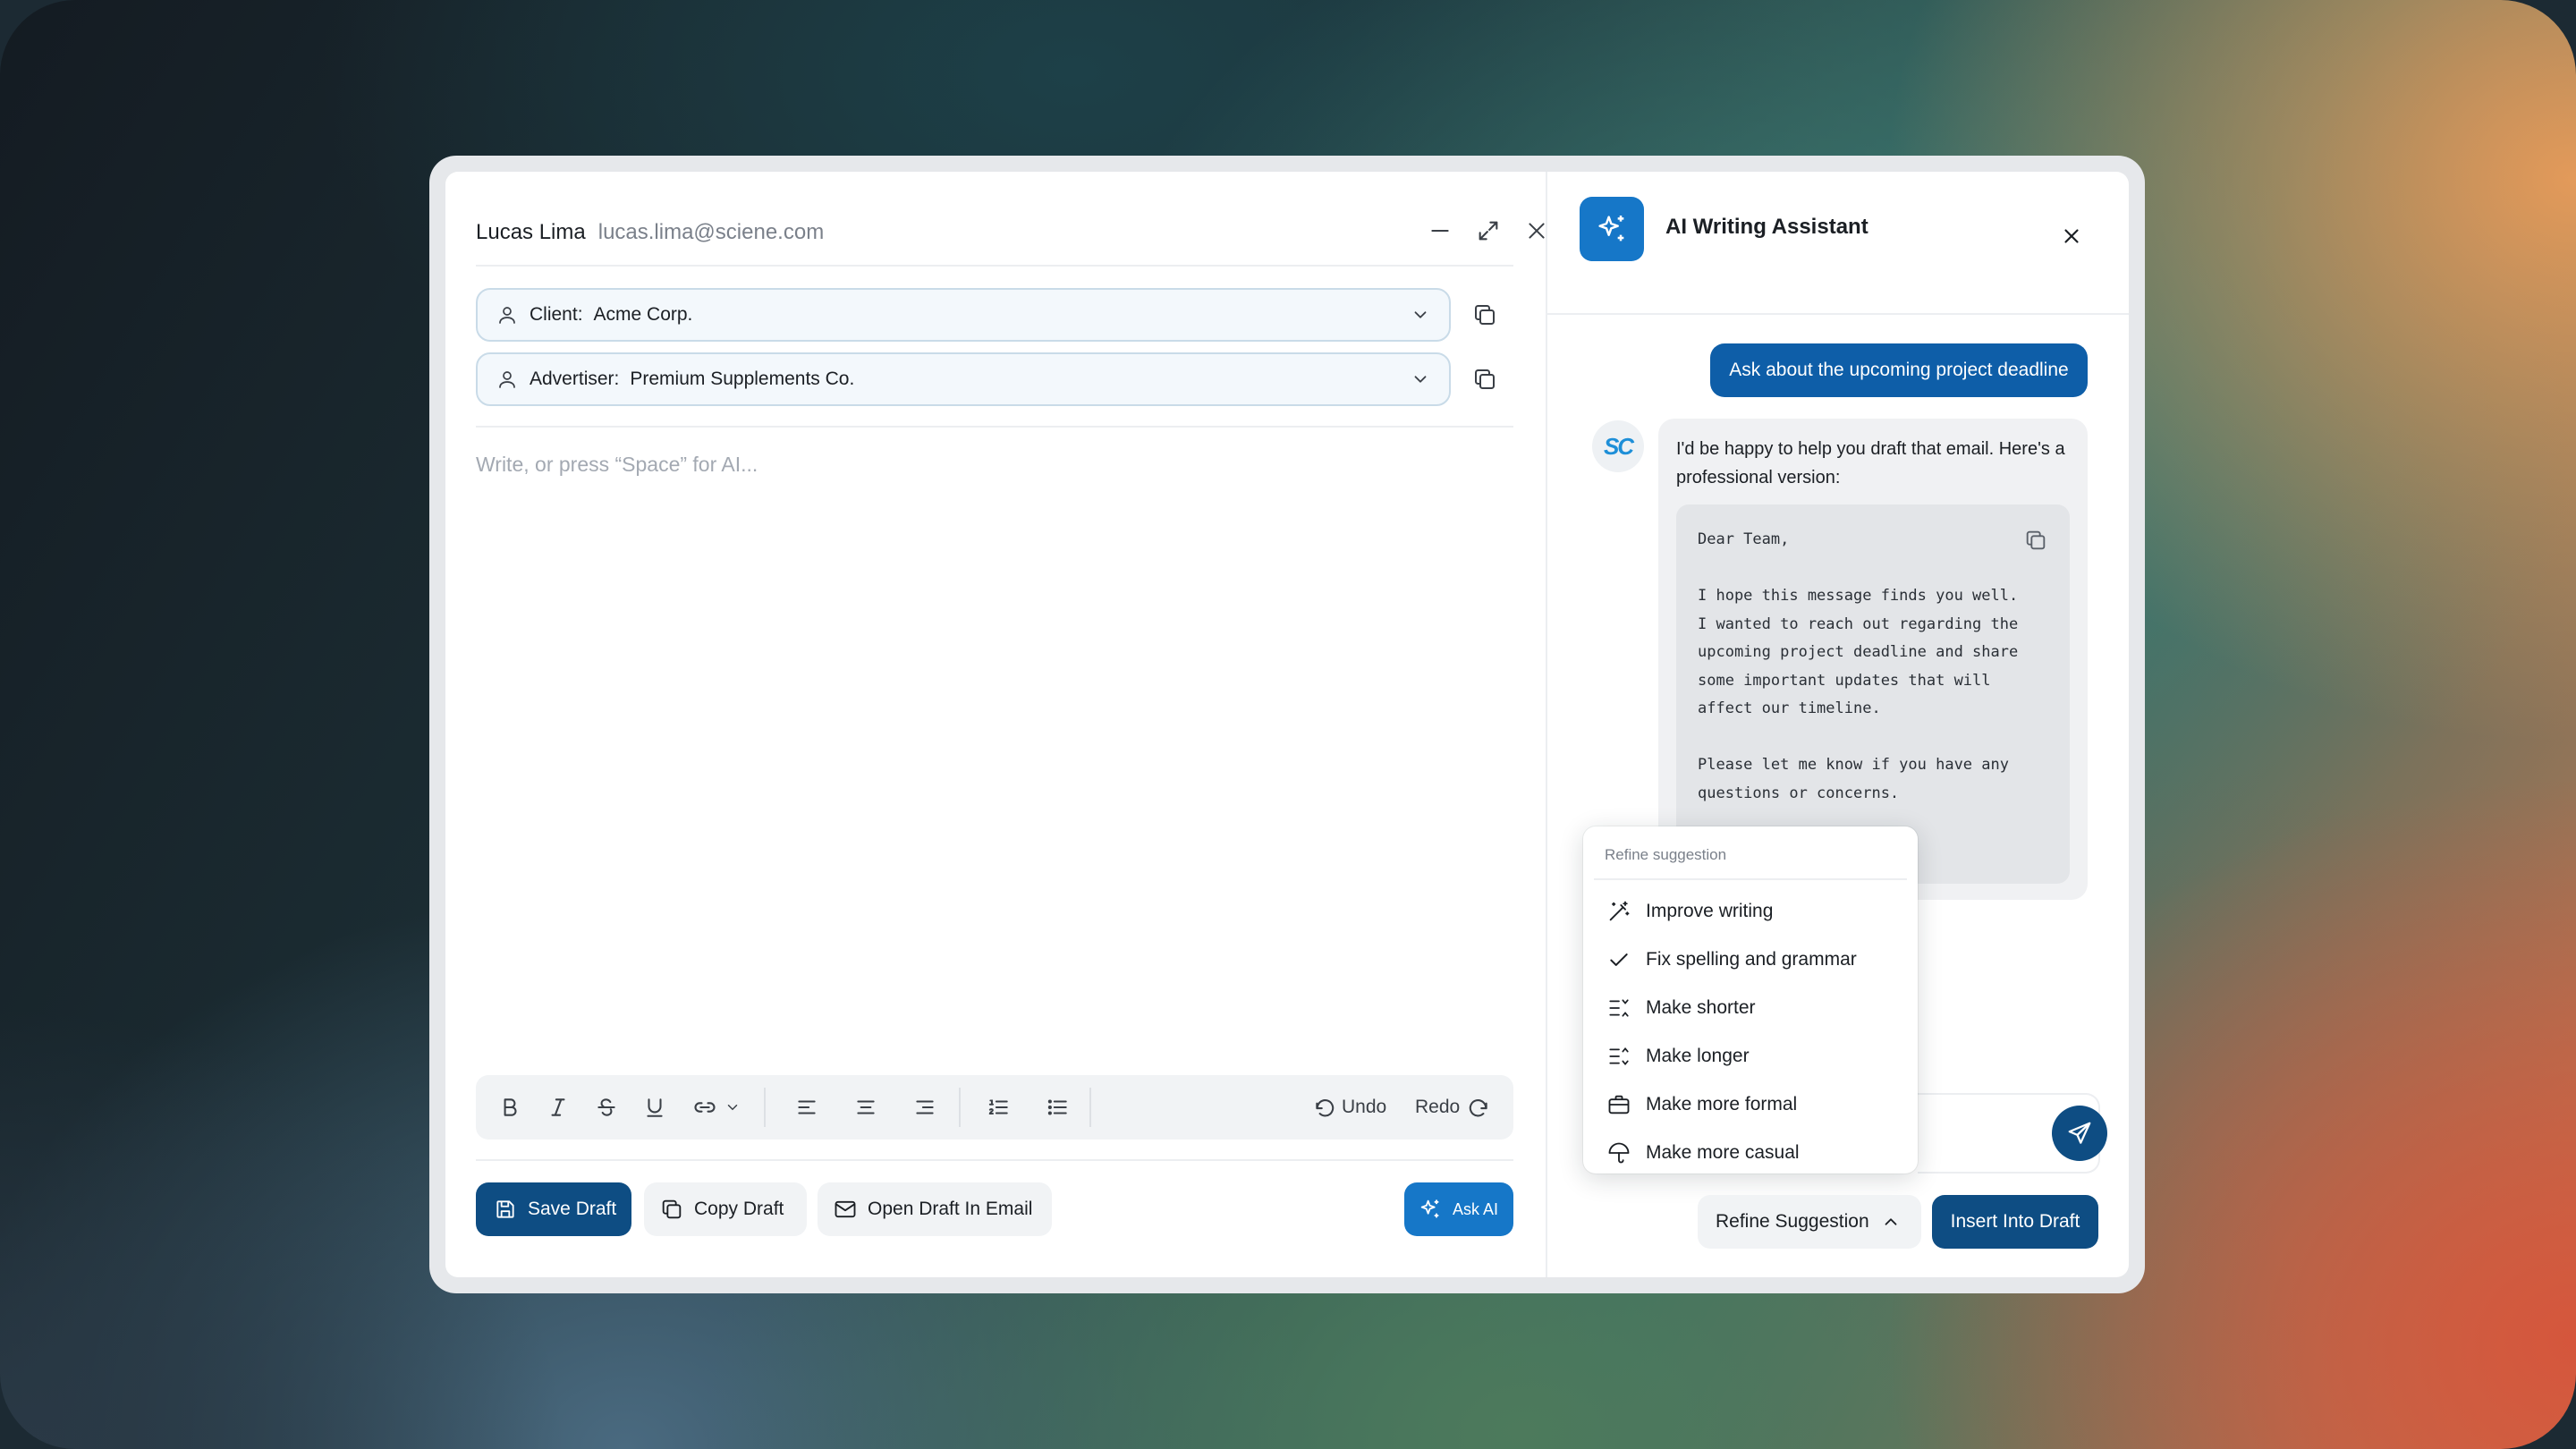  I want to click on redo-button: Redo, so click(1452, 1107).